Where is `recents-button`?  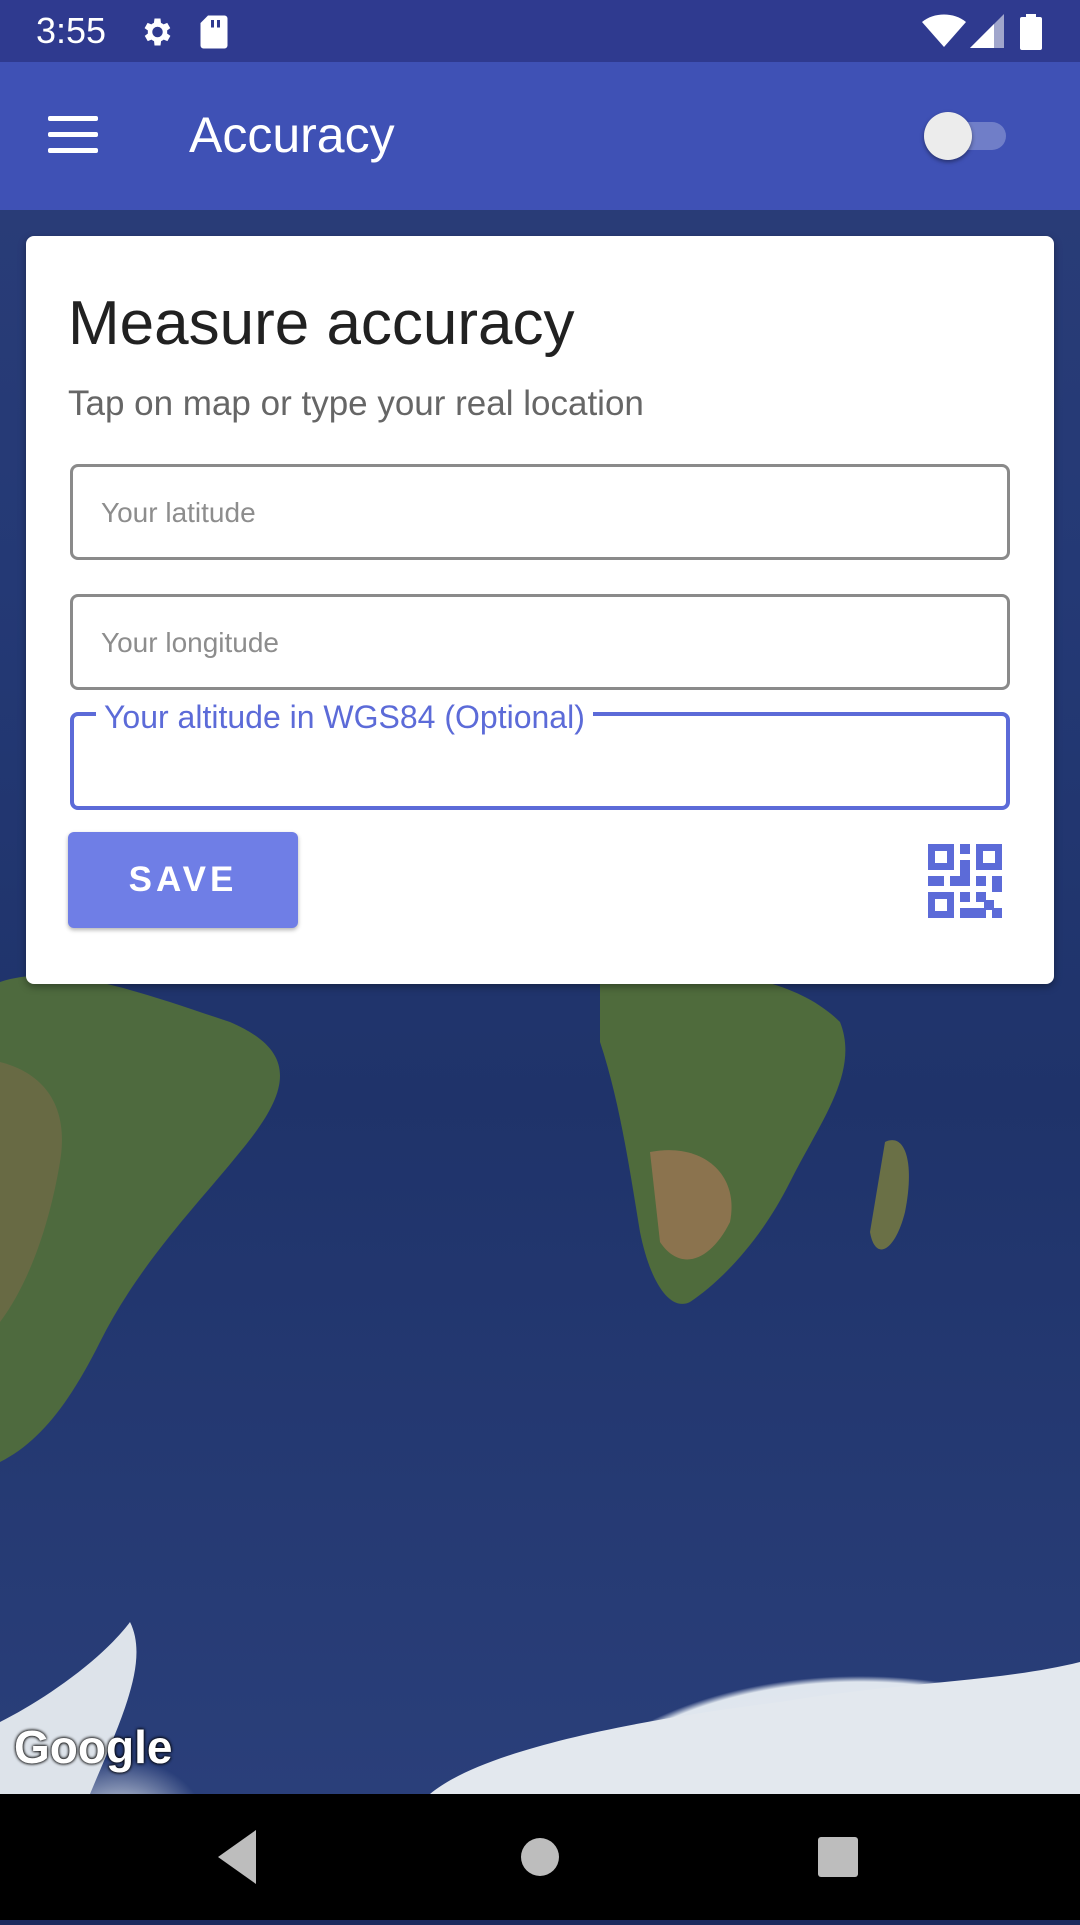 recents-button is located at coordinates (838, 1857).